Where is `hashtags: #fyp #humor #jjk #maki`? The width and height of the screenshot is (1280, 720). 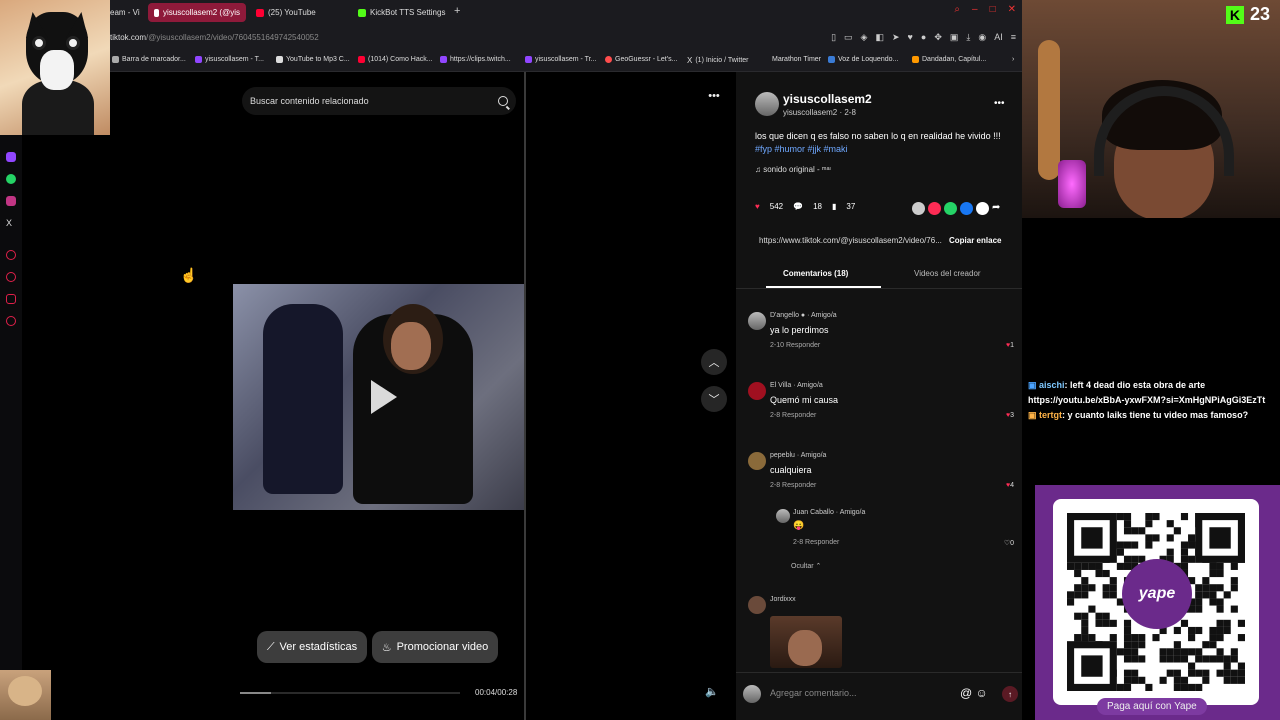
hashtags: #fyp #humor #jjk #maki is located at coordinates (885, 149).